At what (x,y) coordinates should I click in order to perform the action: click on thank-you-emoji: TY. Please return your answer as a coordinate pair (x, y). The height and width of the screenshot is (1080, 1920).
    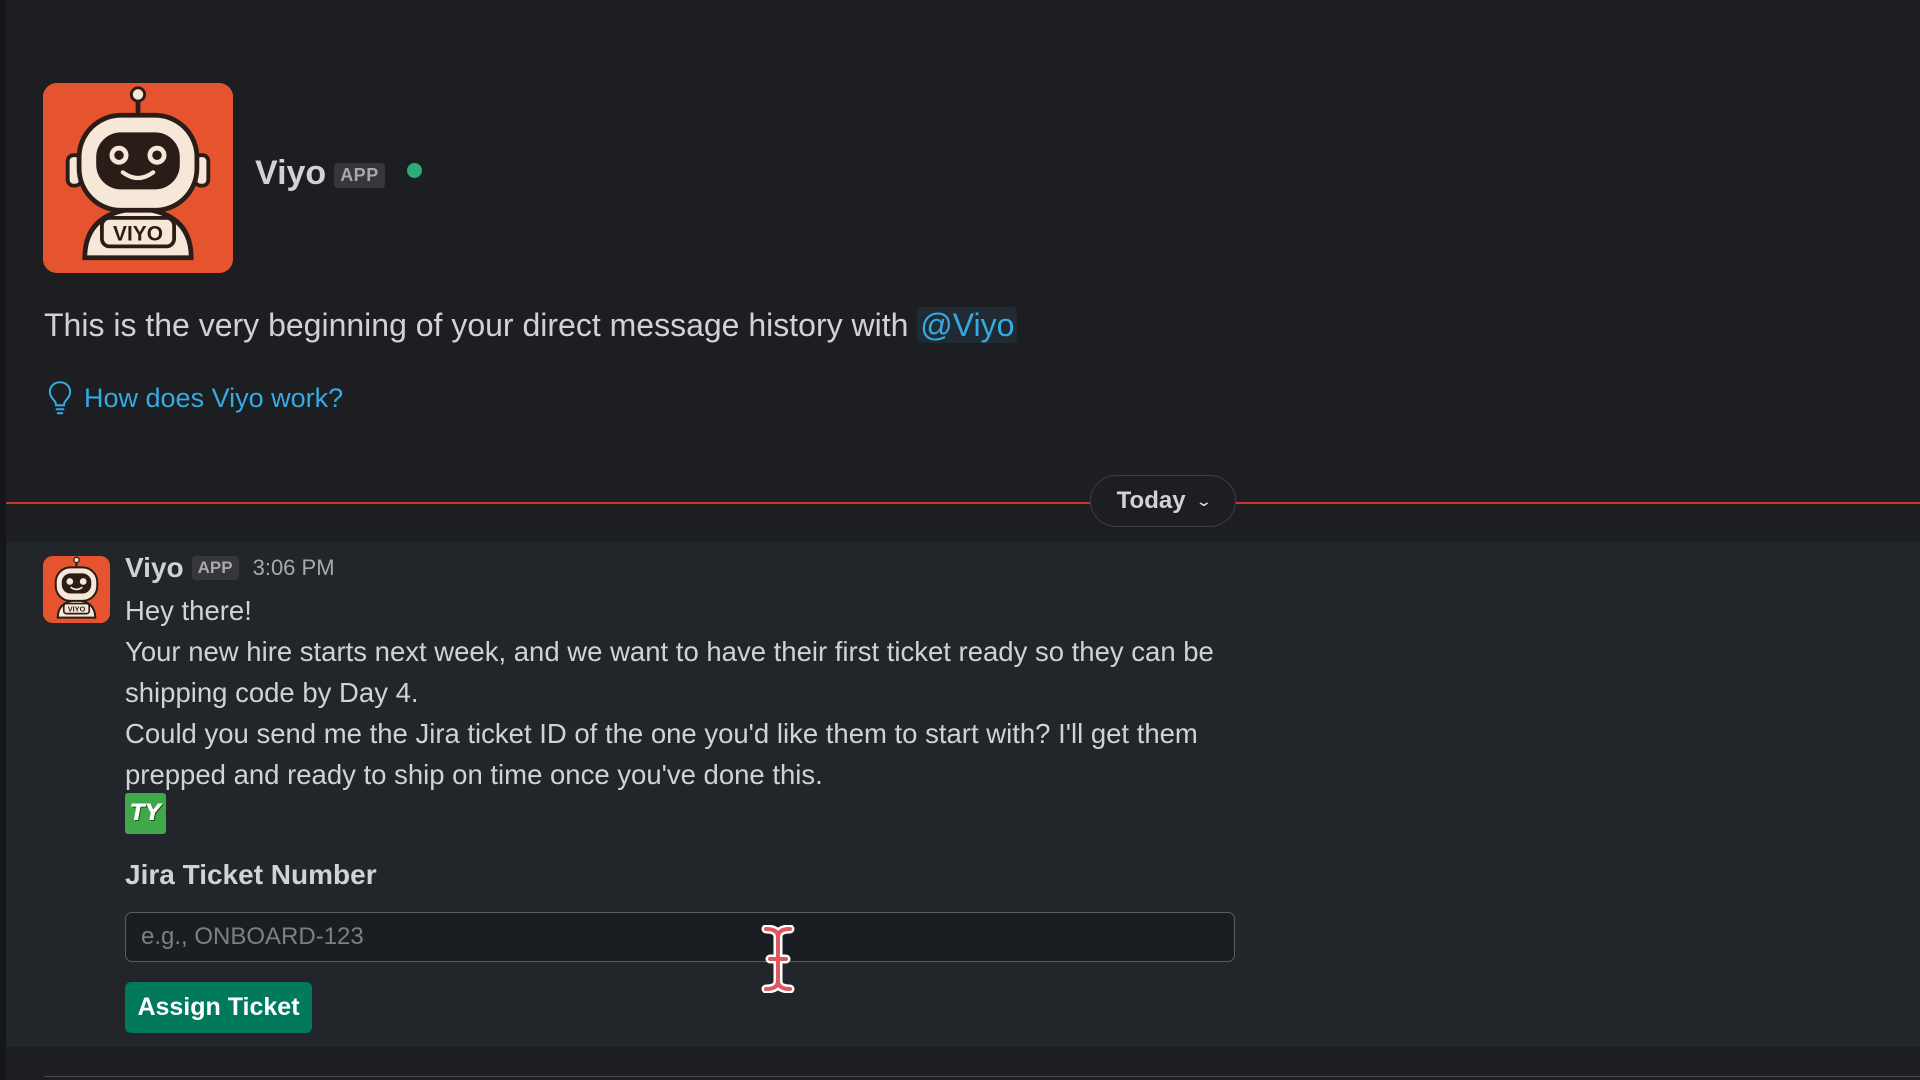
    Looking at the image, I should click on (145, 813).